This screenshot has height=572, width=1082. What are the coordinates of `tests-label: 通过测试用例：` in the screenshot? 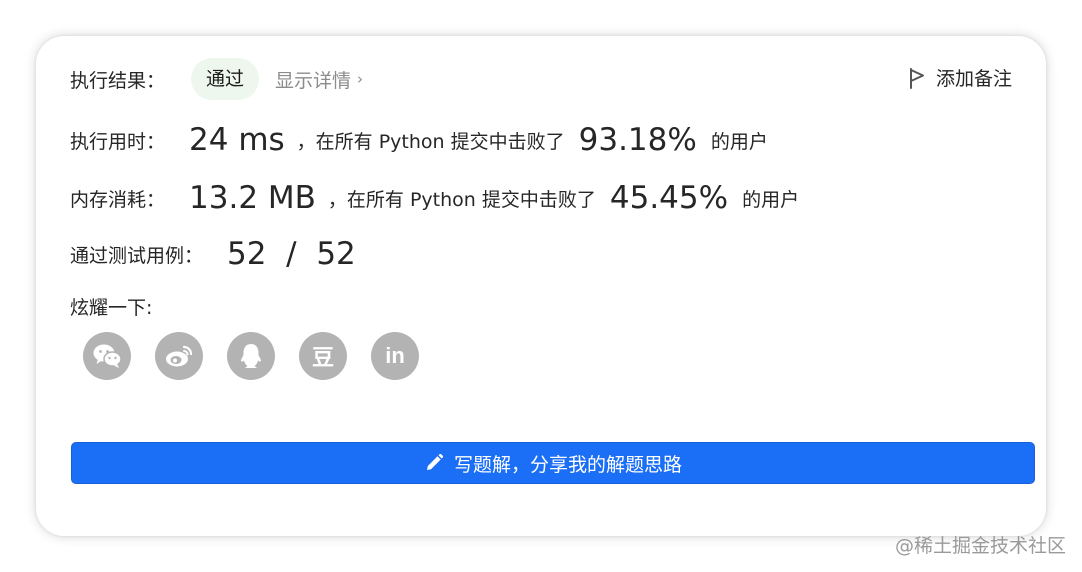 It's located at (137, 255).